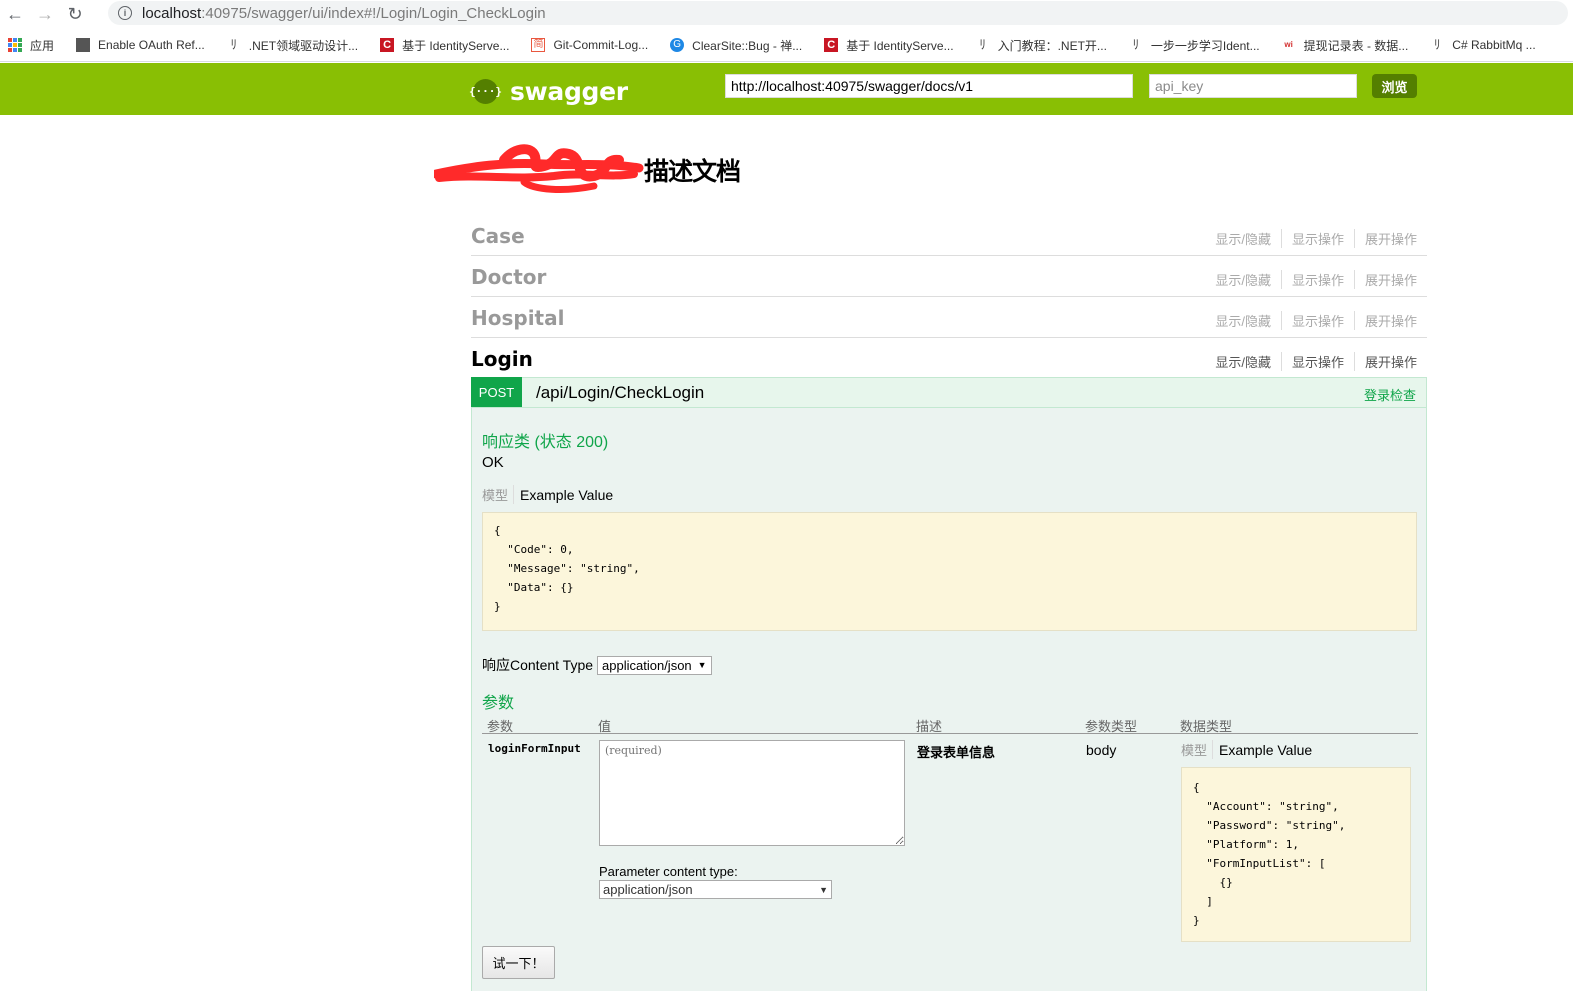 This screenshot has height=991, width=1573. What do you see at coordinates (620, 393) in the screenshot?
I see `operation-path: /api/Login/CheckLogin` at bounding box center [620, 393].